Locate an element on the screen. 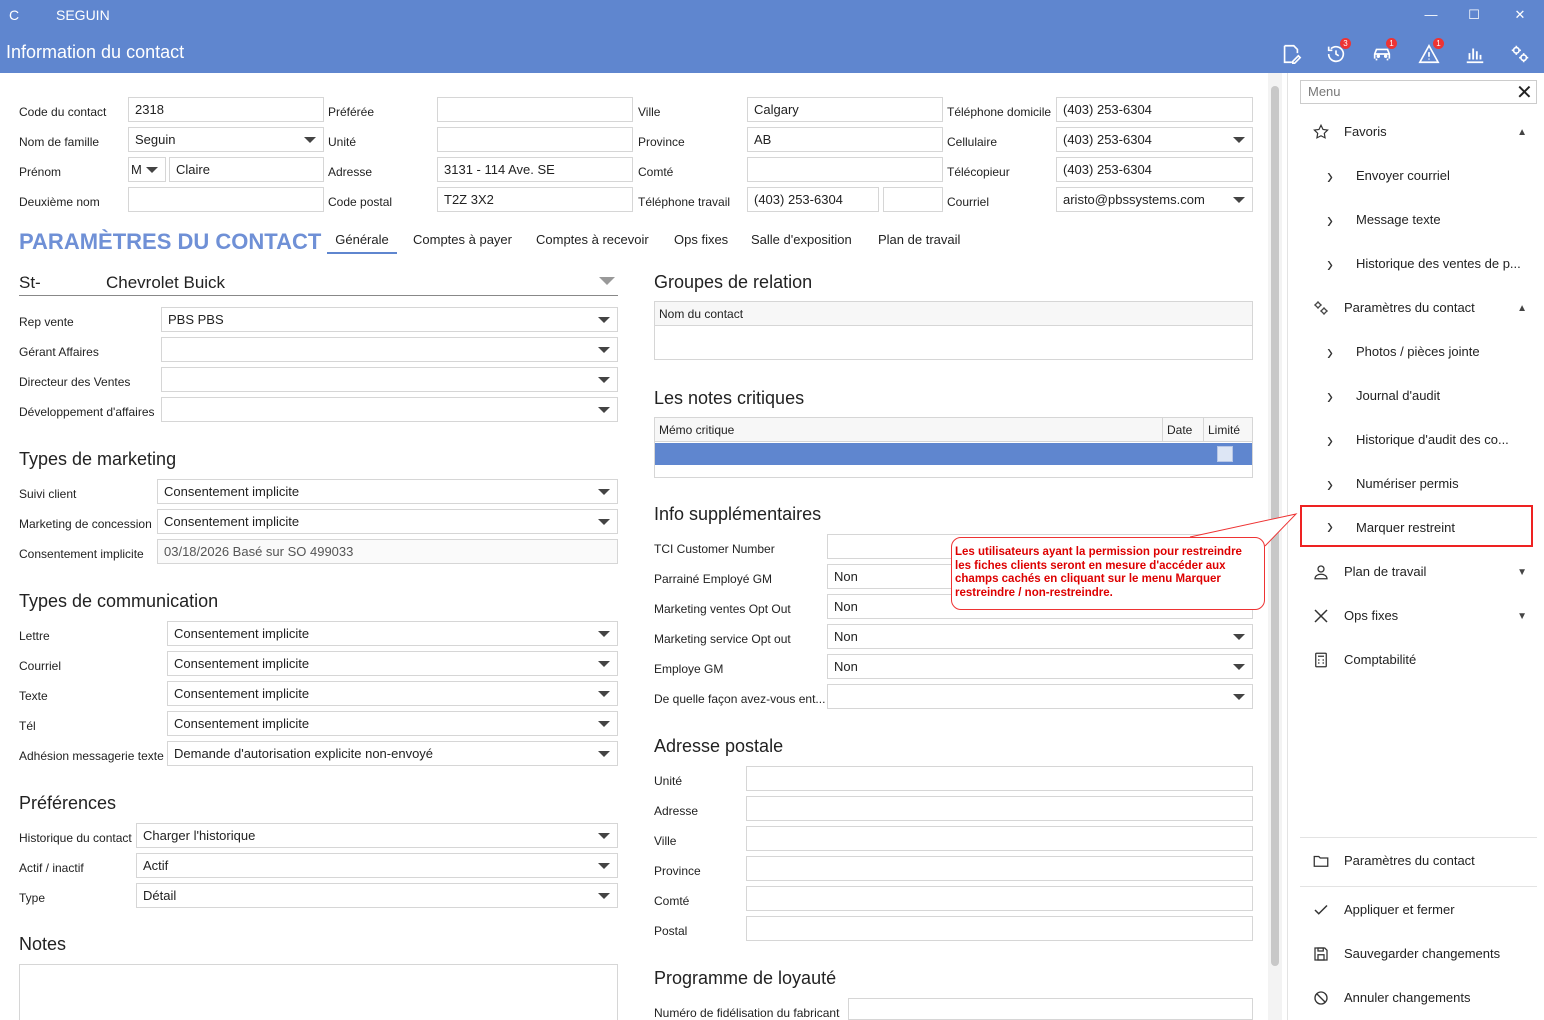 The image size is (1544, 1020). ap-comte-field is located at coordinates (999, 898).